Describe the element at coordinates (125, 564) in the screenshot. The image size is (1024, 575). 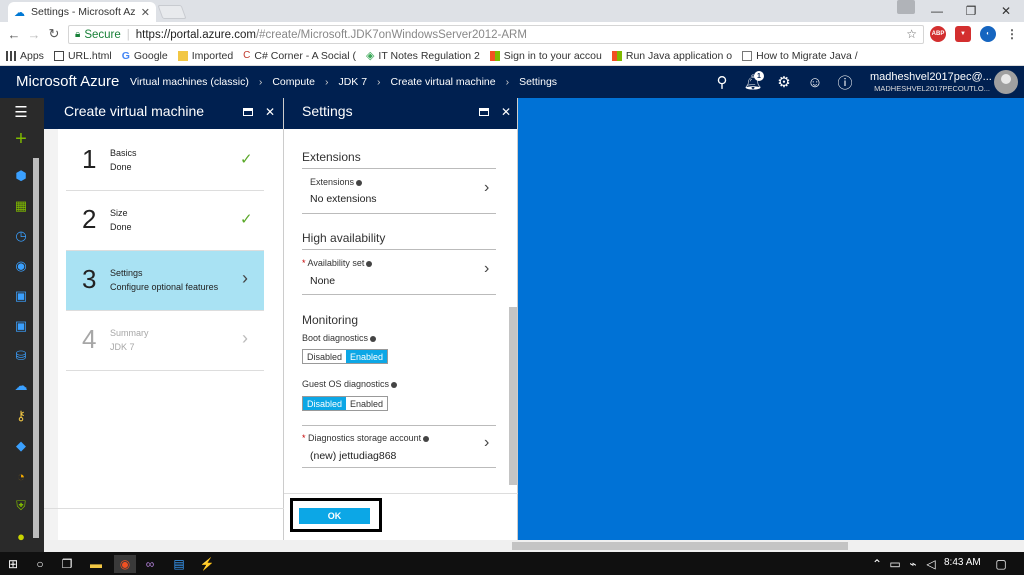
I see `chrome-taskbar-icon: ◉` at that location.